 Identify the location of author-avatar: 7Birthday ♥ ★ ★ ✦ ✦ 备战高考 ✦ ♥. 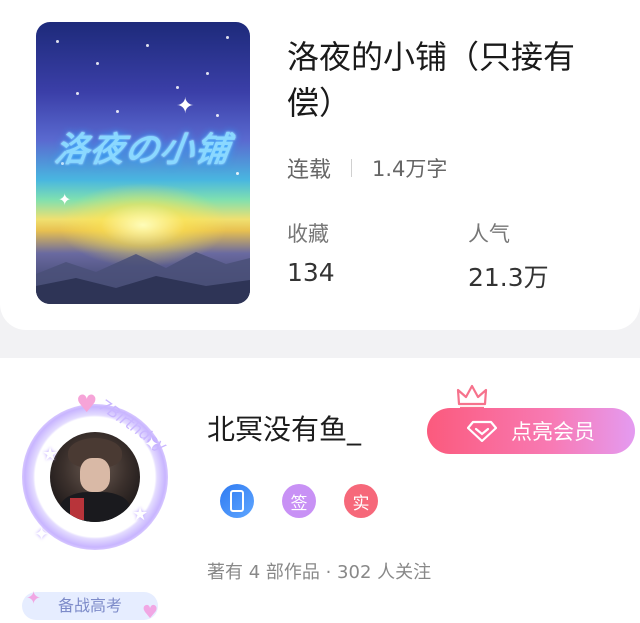
(98, 498).